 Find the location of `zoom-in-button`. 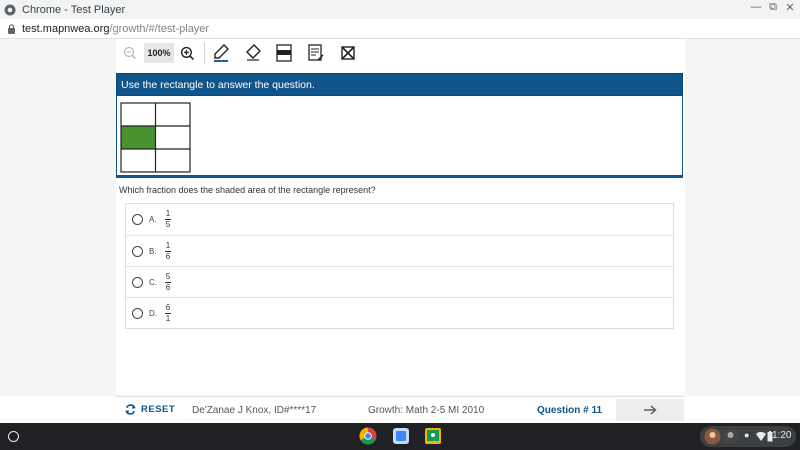

zoom-in-button is located at coordinates (187, 53).